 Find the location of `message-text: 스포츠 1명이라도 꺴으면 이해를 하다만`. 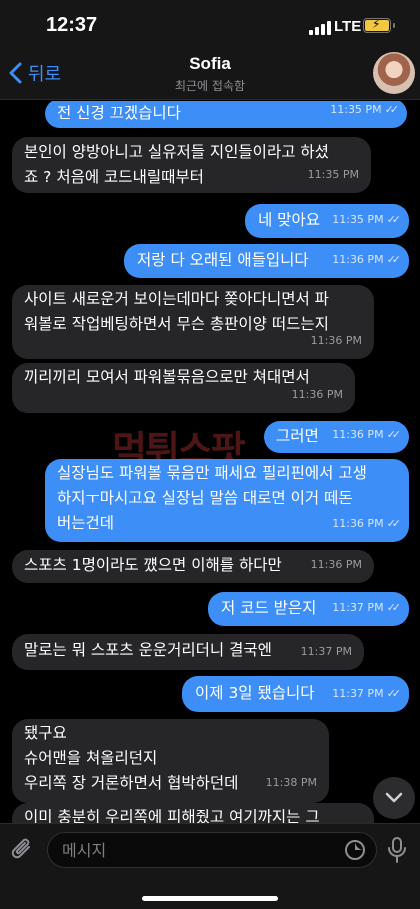

message-text: 스포츠 1명이라도 꺴으면 이해를 하다만 is located at coordinates (153, 565).